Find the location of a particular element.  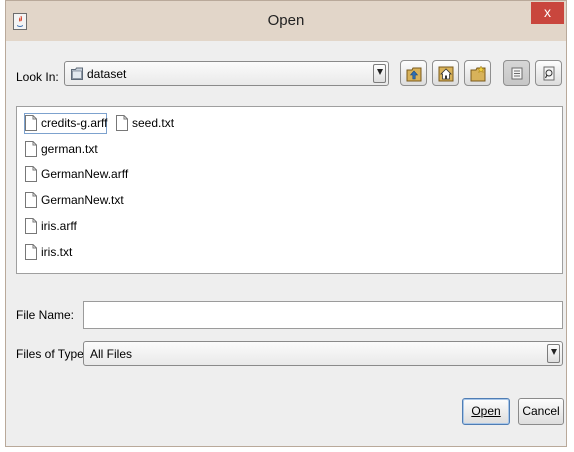

open-button-label: Open is located at coordinates (486, 411).